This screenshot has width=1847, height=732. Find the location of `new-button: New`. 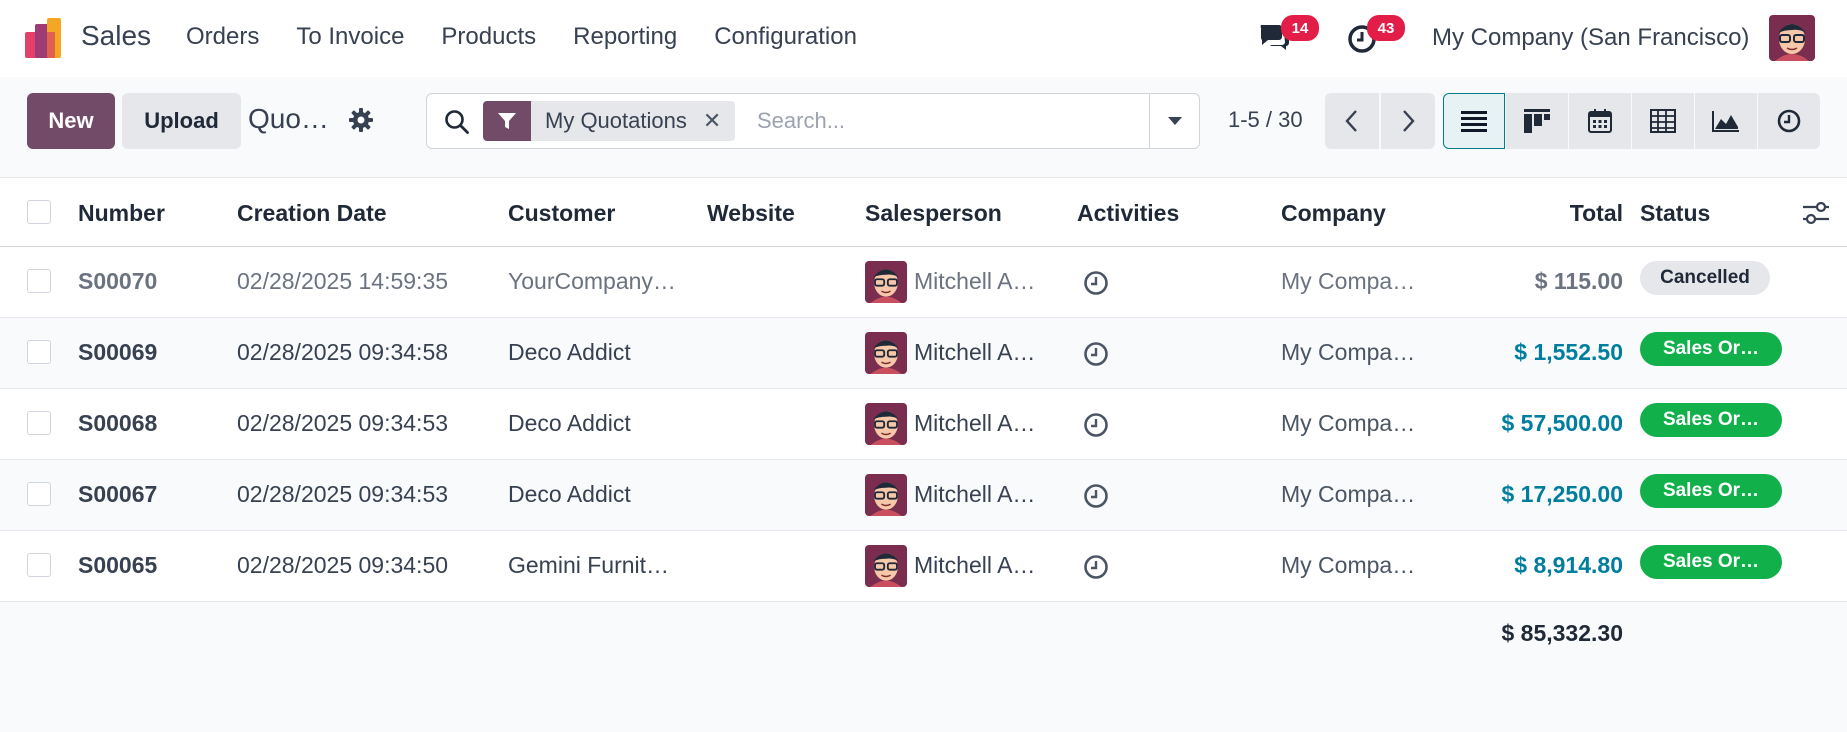

new-button: New is located at coordinates (71, 121).